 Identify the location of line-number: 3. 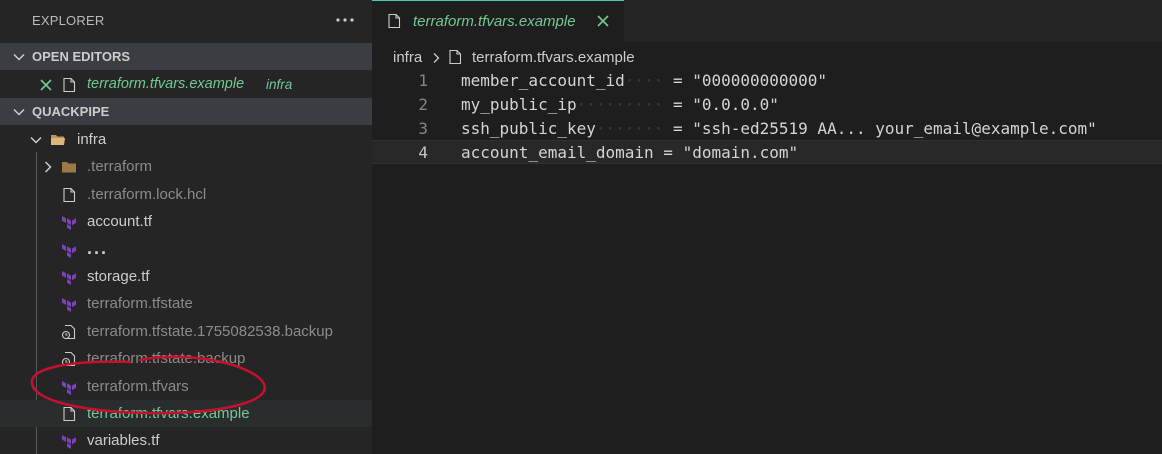
(423, 128).